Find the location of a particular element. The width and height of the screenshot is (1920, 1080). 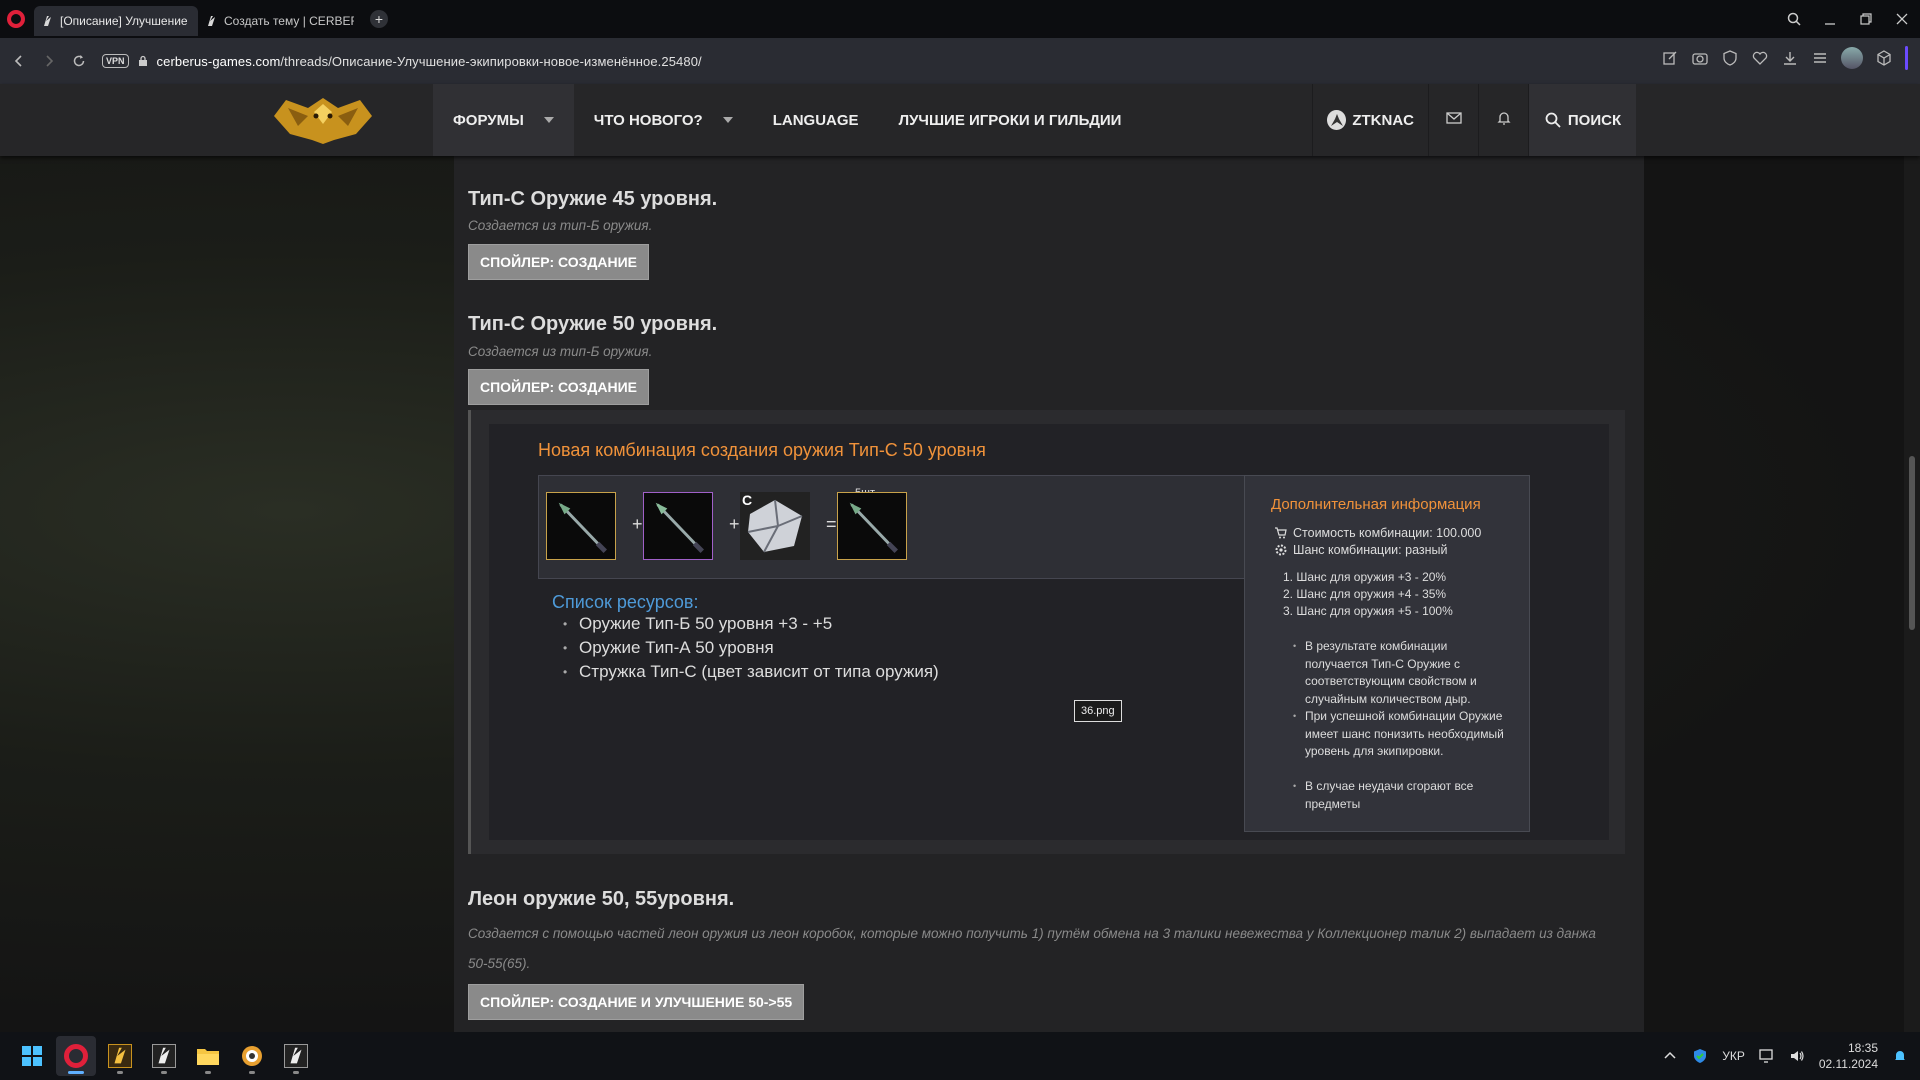

camera-icon is located at coordinates (1700, 58).